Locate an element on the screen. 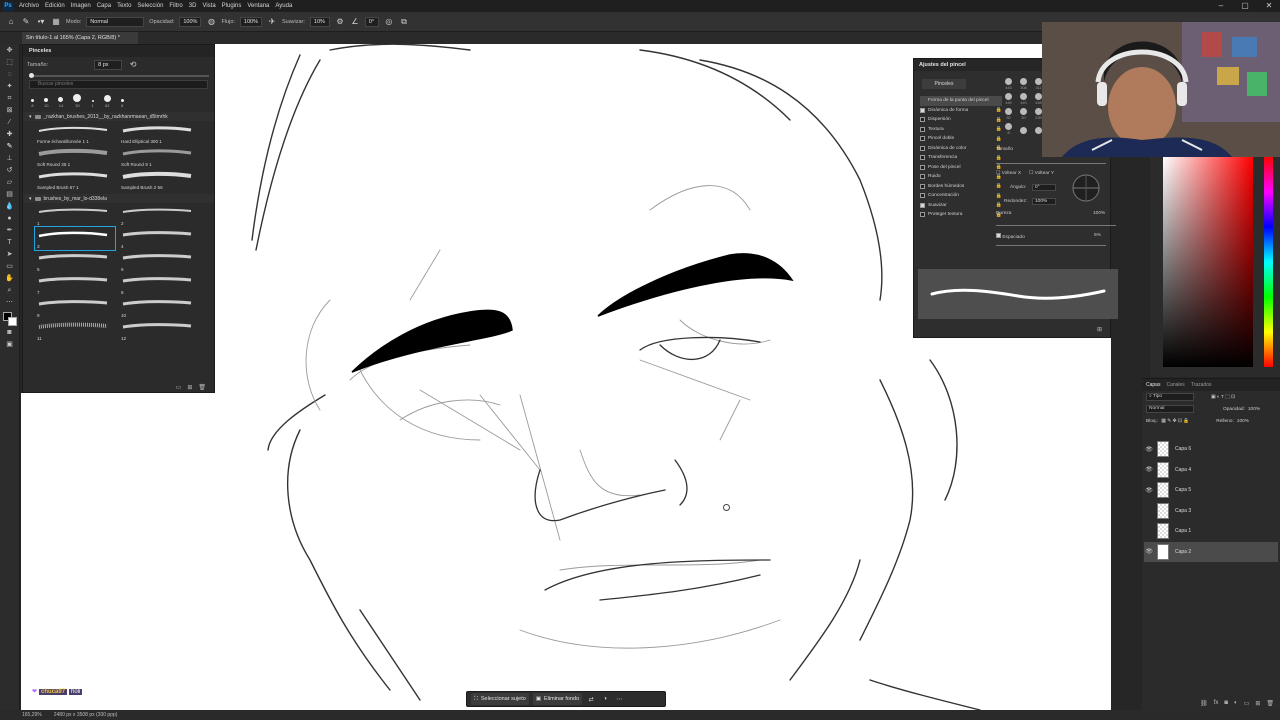  brush-item: Sampled Brush 67 1 is located at coordinates (75, 179).